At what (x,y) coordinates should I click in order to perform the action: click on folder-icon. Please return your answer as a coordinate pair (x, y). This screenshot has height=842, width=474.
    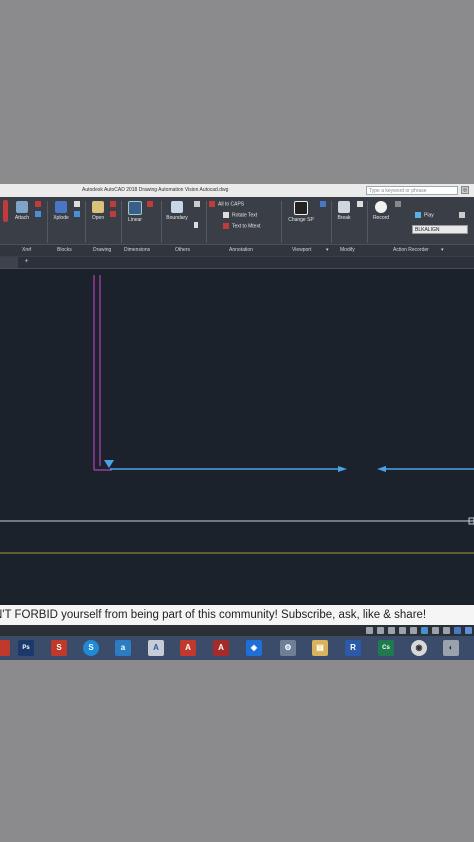
    Looking at the image, I should click on (98, 207).